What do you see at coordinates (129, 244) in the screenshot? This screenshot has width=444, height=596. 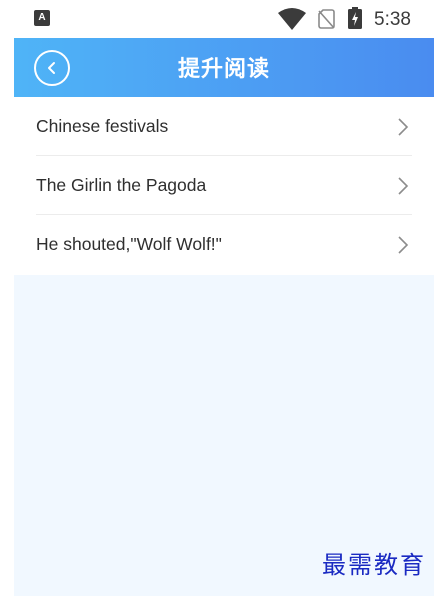 I see `list-item-label: He shouted,"Wolf Wolf!"` at bounding box center [129, 244].